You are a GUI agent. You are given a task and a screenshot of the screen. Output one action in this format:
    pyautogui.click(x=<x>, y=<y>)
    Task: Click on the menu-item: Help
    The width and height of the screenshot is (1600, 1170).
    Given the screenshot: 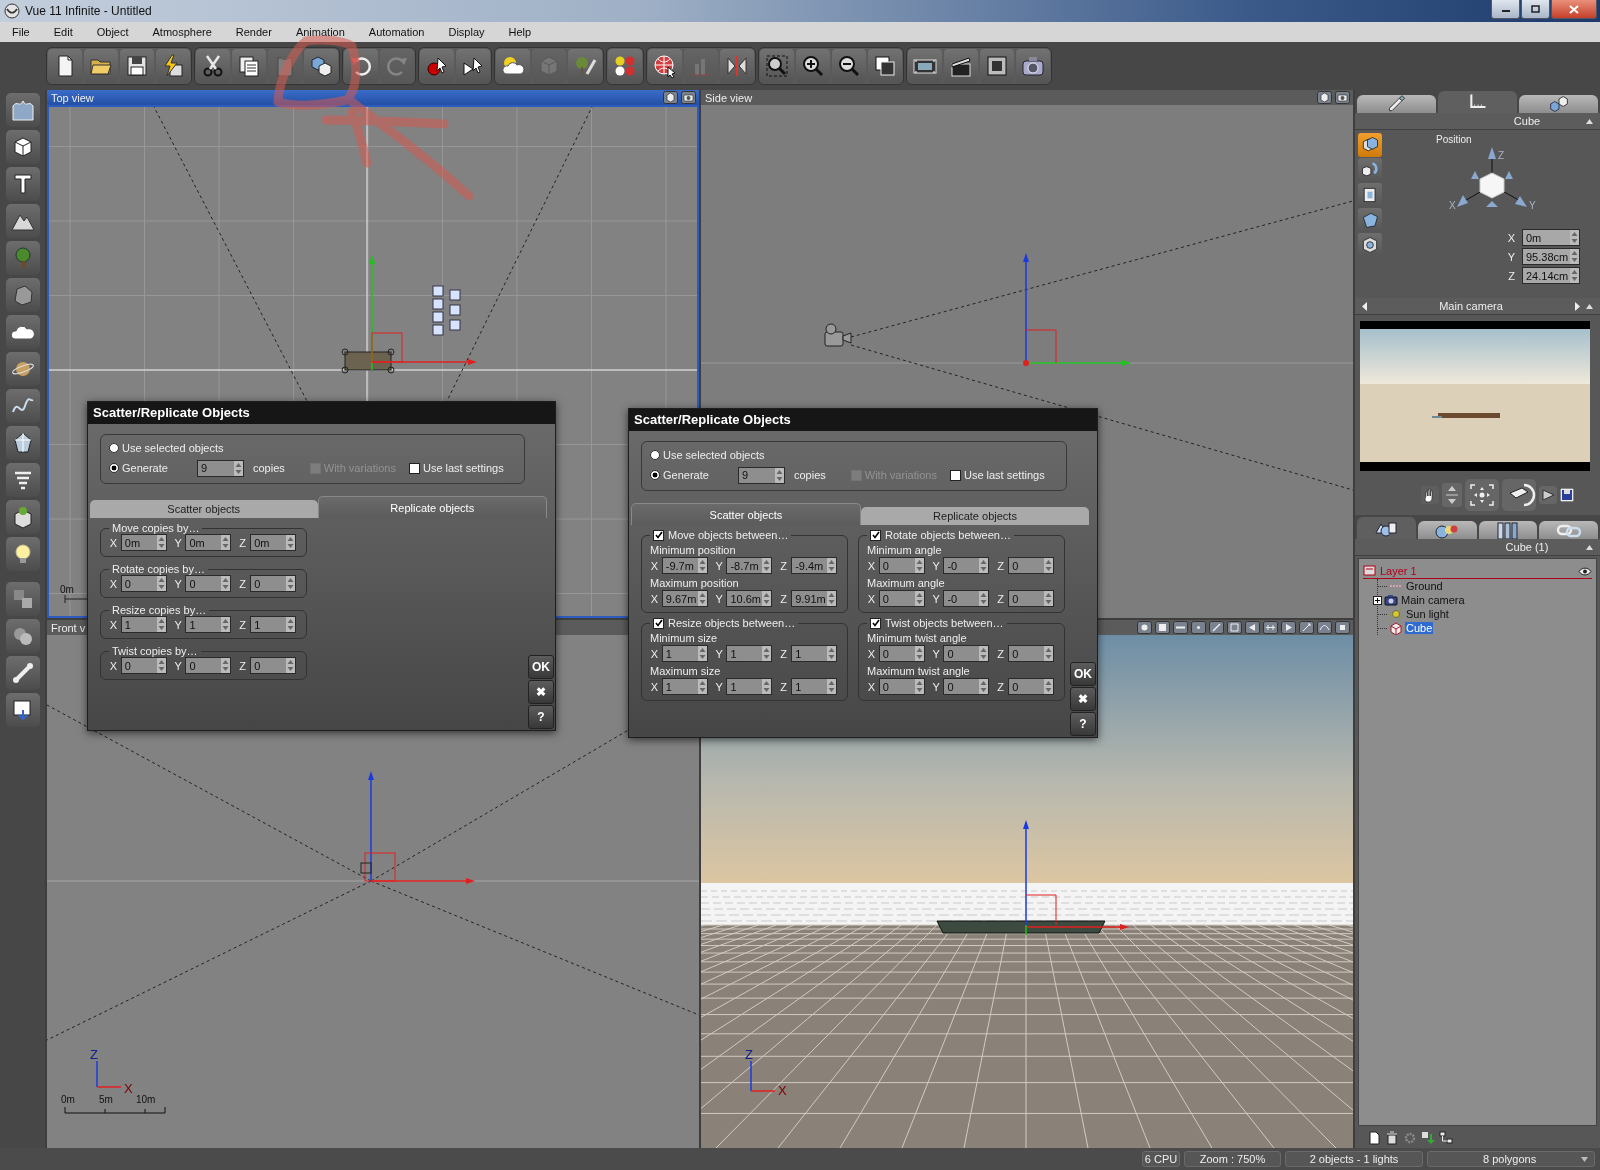 What is the action you would take?
    pyautogui.click(x=520, y=32)
    